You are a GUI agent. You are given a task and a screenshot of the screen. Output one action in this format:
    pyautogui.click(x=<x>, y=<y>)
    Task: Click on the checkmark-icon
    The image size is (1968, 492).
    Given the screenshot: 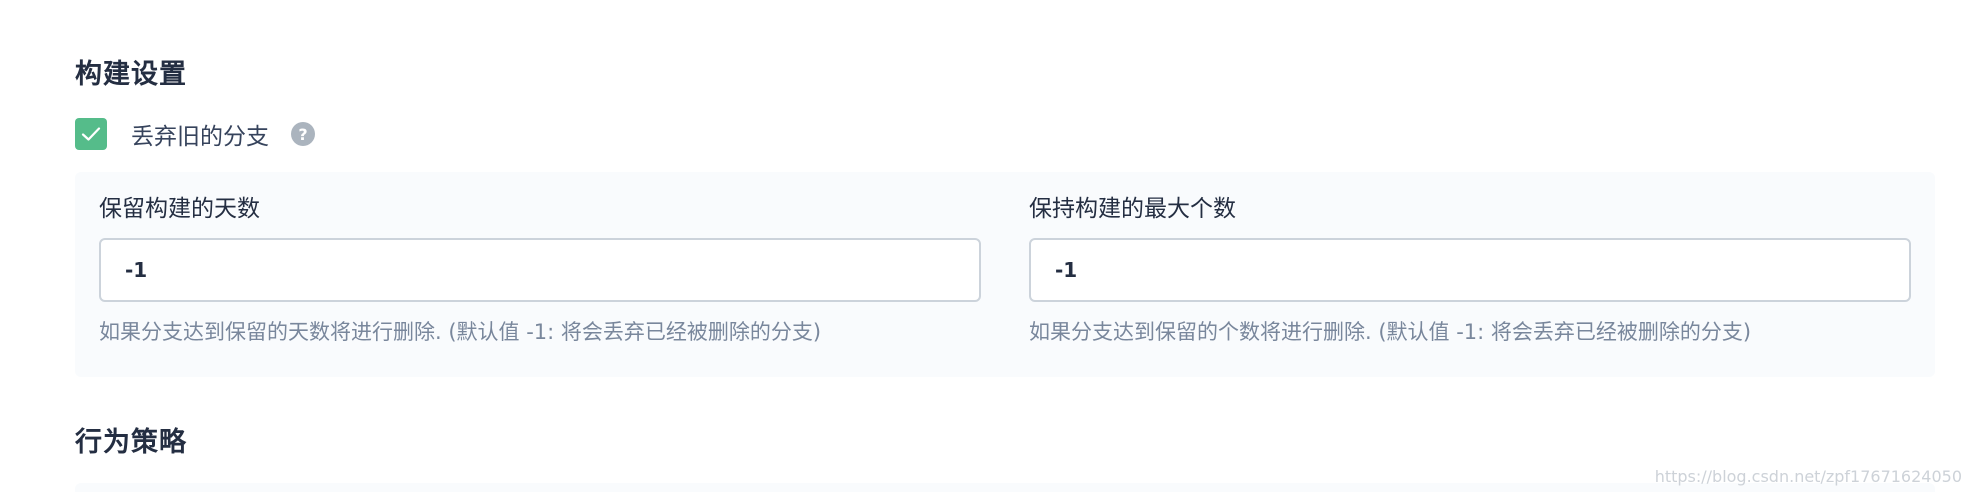 What is the action you would take?
    pyautogui.click(x=91, y=134)
    